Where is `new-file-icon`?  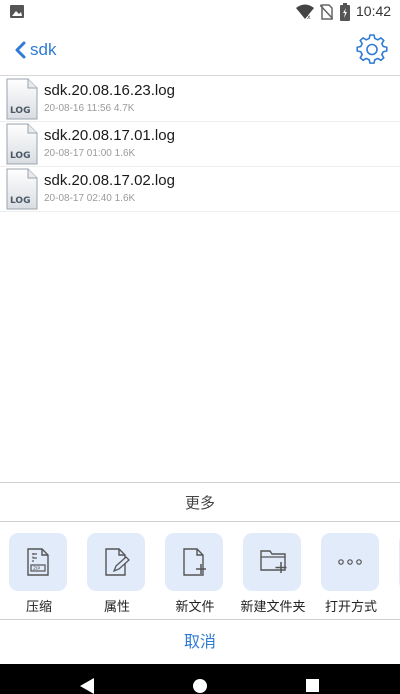
new-file-icon is located at coordinates (194, 562).